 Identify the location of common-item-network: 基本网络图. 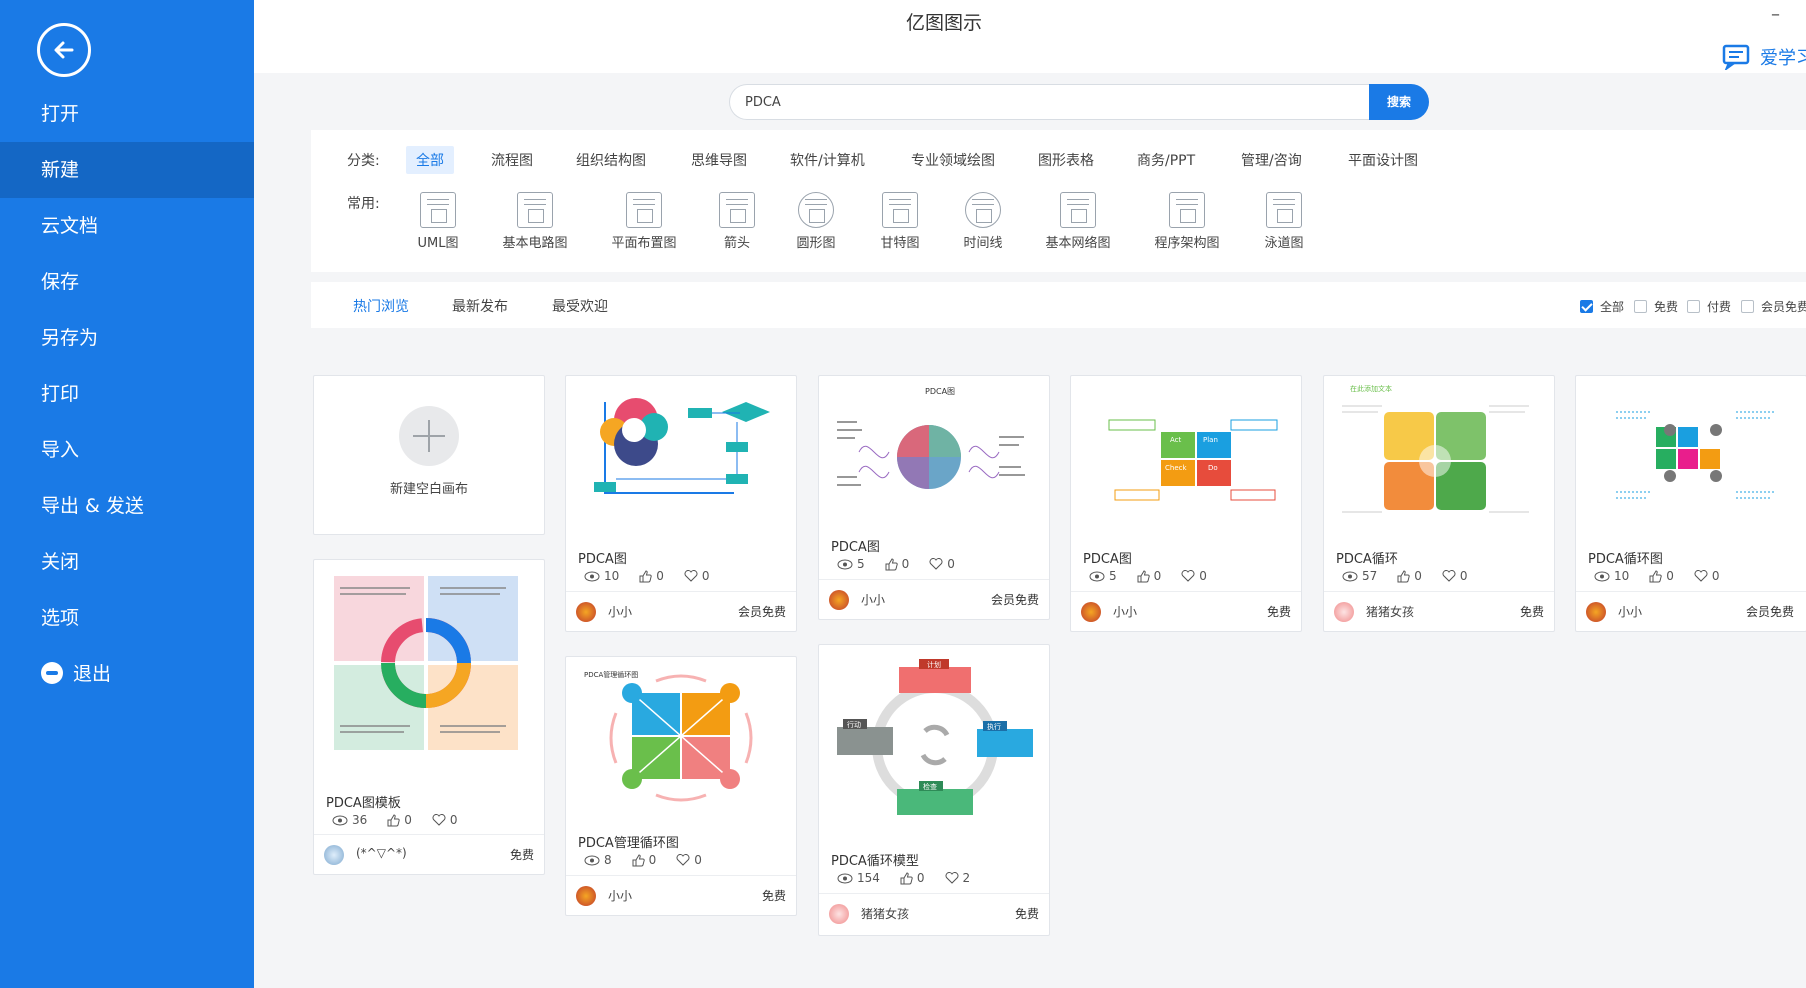
(1078, 221).